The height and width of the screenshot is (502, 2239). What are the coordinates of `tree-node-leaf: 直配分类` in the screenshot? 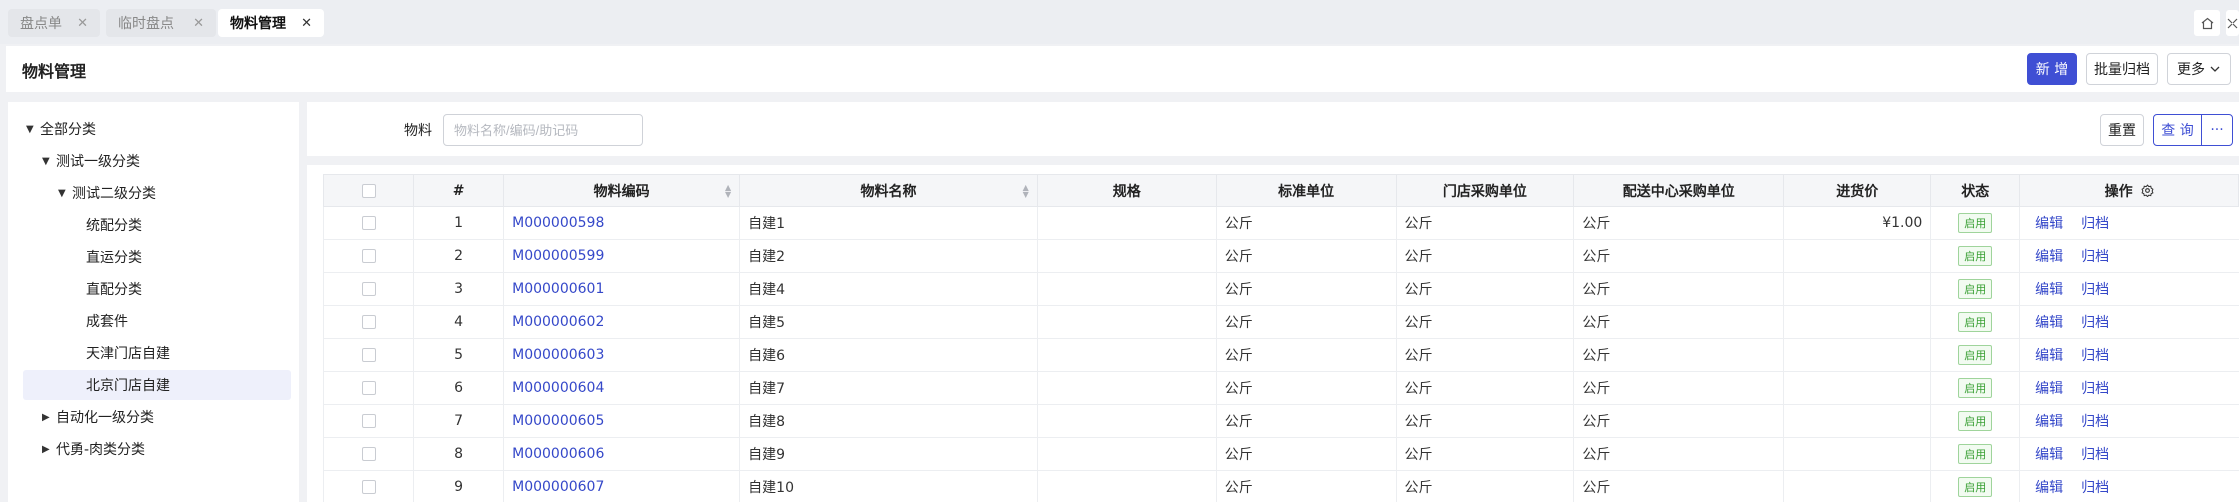 It's located at (114, 289).